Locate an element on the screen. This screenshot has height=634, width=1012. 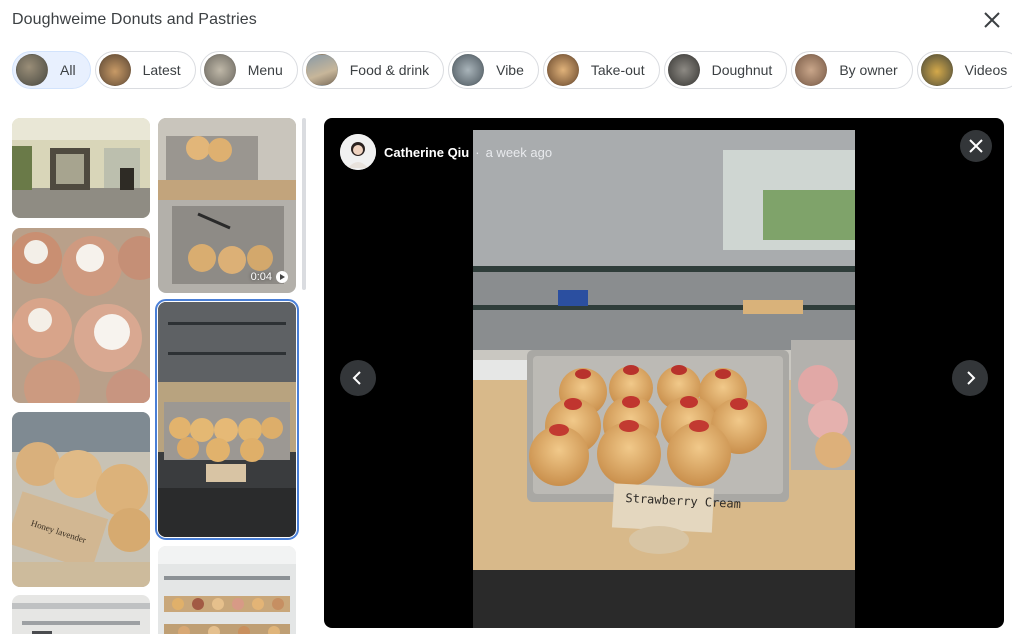
chevron-left-icon is located at coordinates (356, 378).